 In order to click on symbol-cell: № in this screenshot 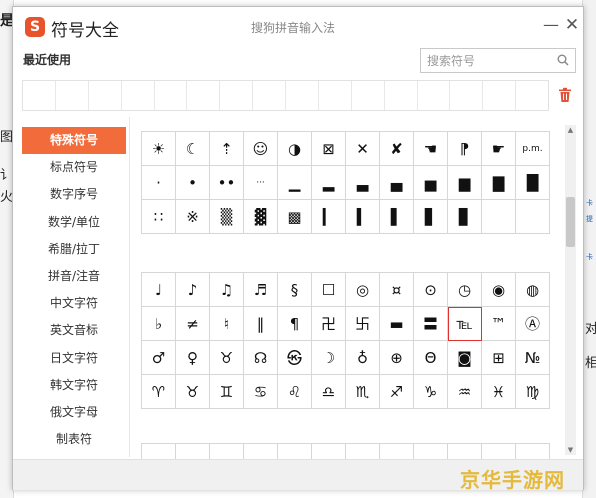, I will do `click(533, 358)`.